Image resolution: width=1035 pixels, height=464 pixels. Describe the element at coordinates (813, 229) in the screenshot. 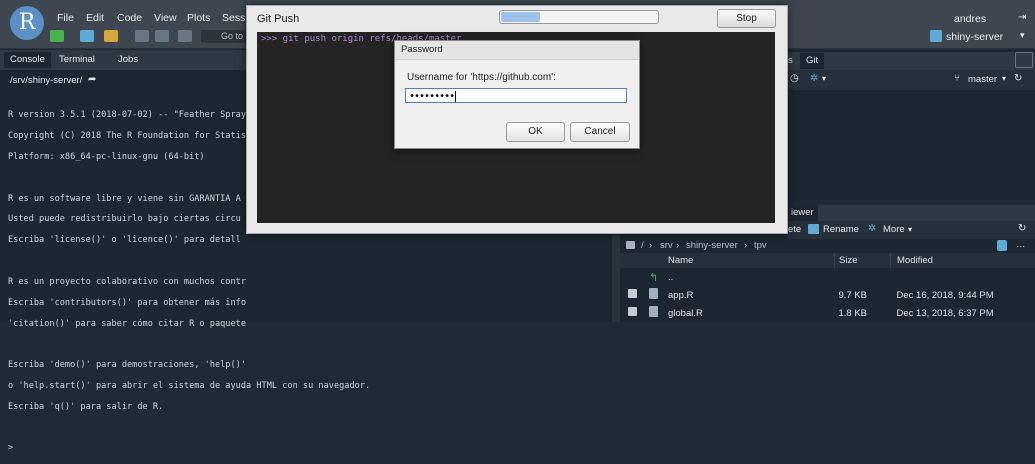

I see `rename-icon` at that location.